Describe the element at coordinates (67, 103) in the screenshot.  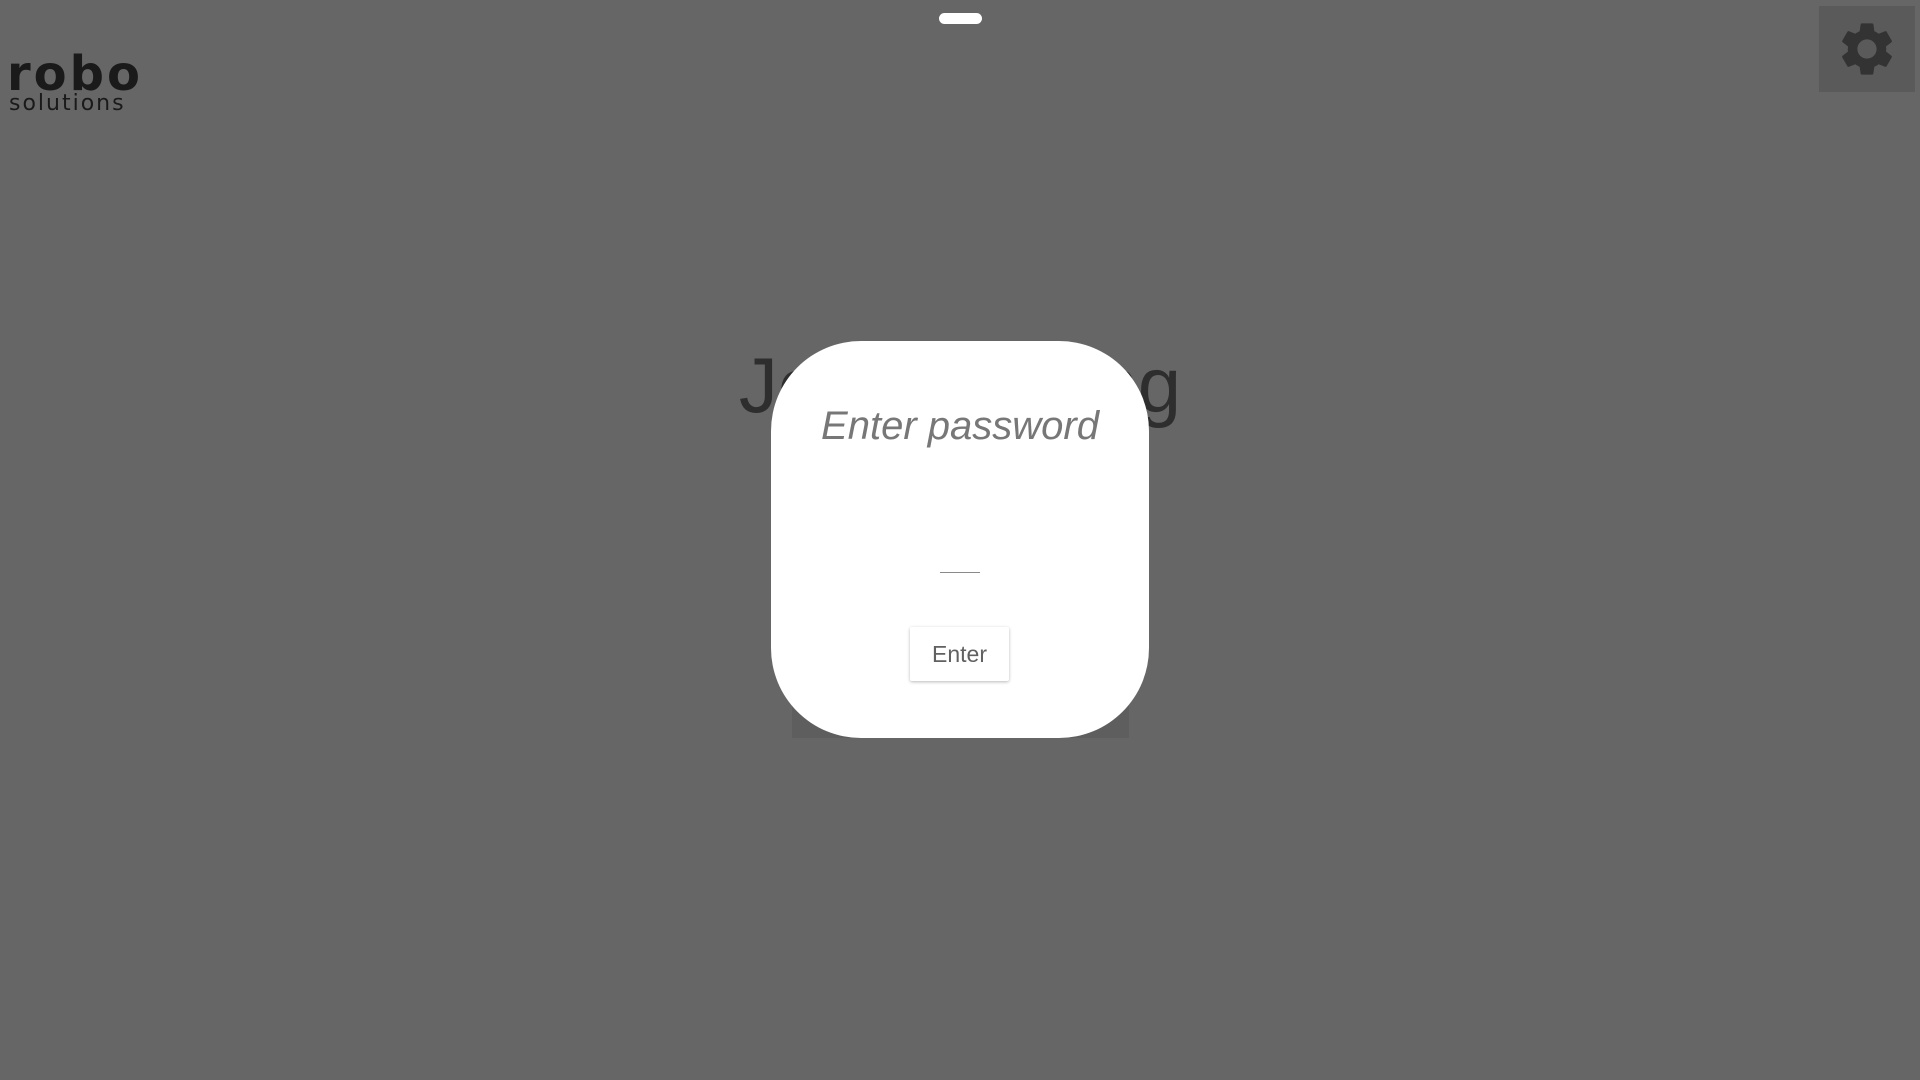
I see `logo-subtitle: solutions` at that location.